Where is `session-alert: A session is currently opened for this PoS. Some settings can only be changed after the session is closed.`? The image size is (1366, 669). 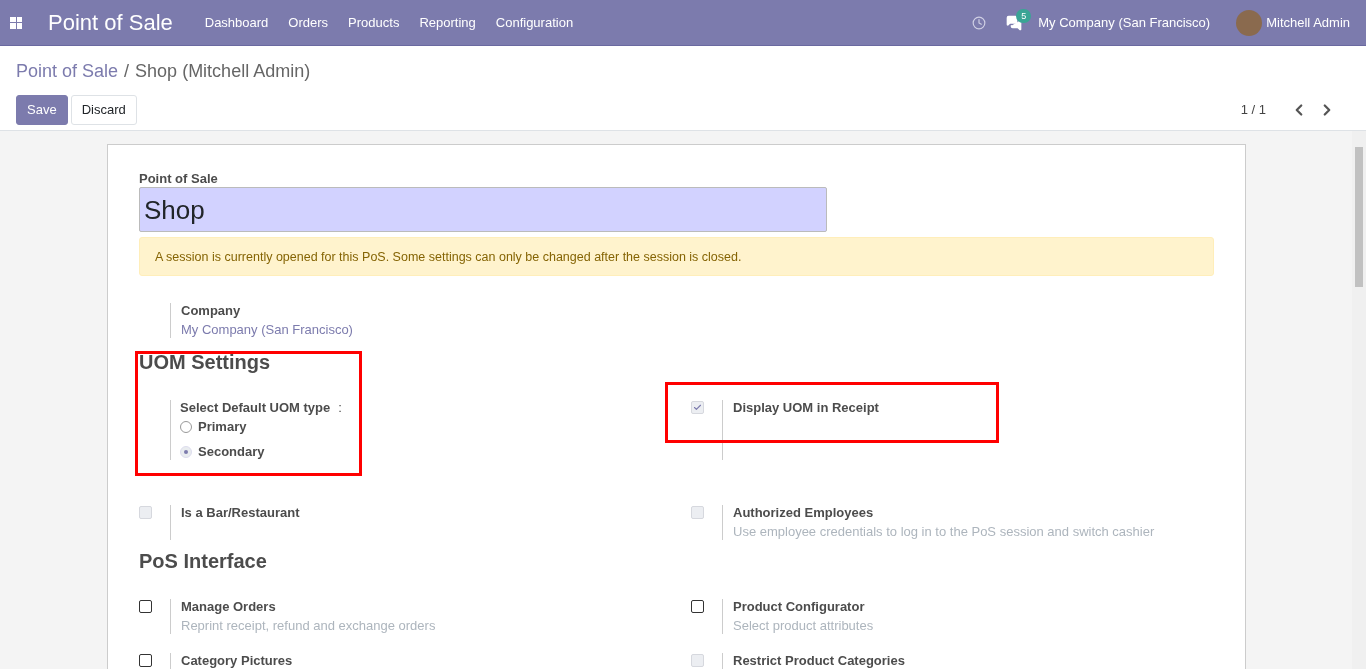
session-alert: A session is currently opened for this PoS. Some settings can only be changed after the session is closed. is located at coordinates (676, 256).